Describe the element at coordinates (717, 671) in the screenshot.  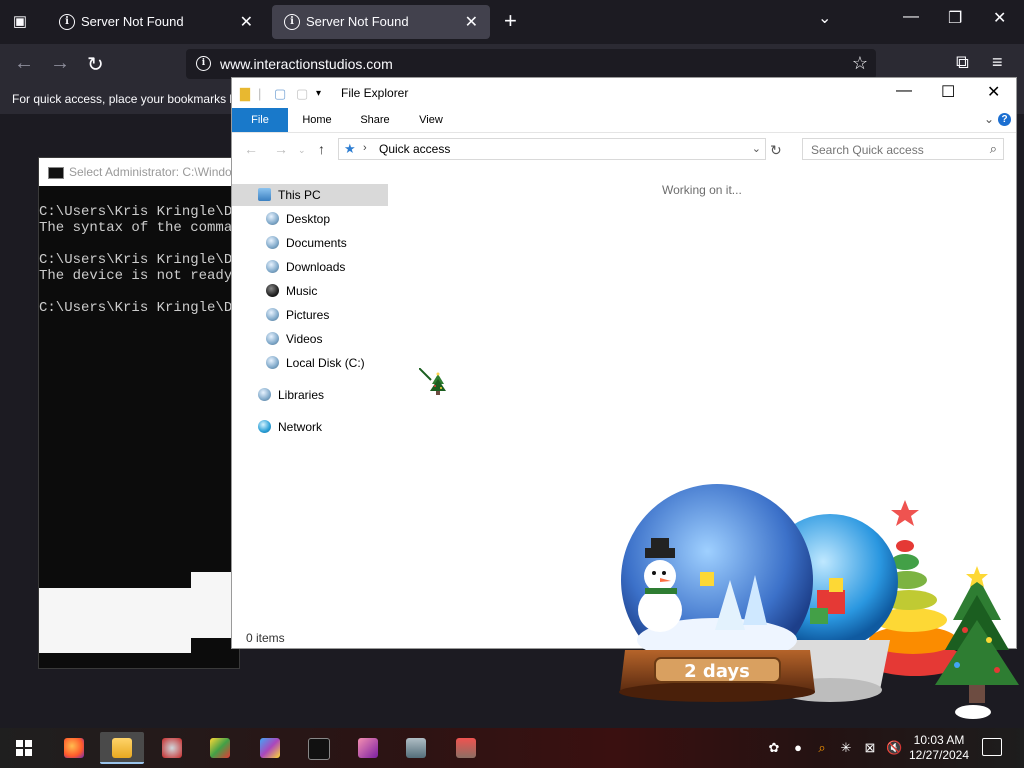
I see `days-counter: 2 days` at that location.